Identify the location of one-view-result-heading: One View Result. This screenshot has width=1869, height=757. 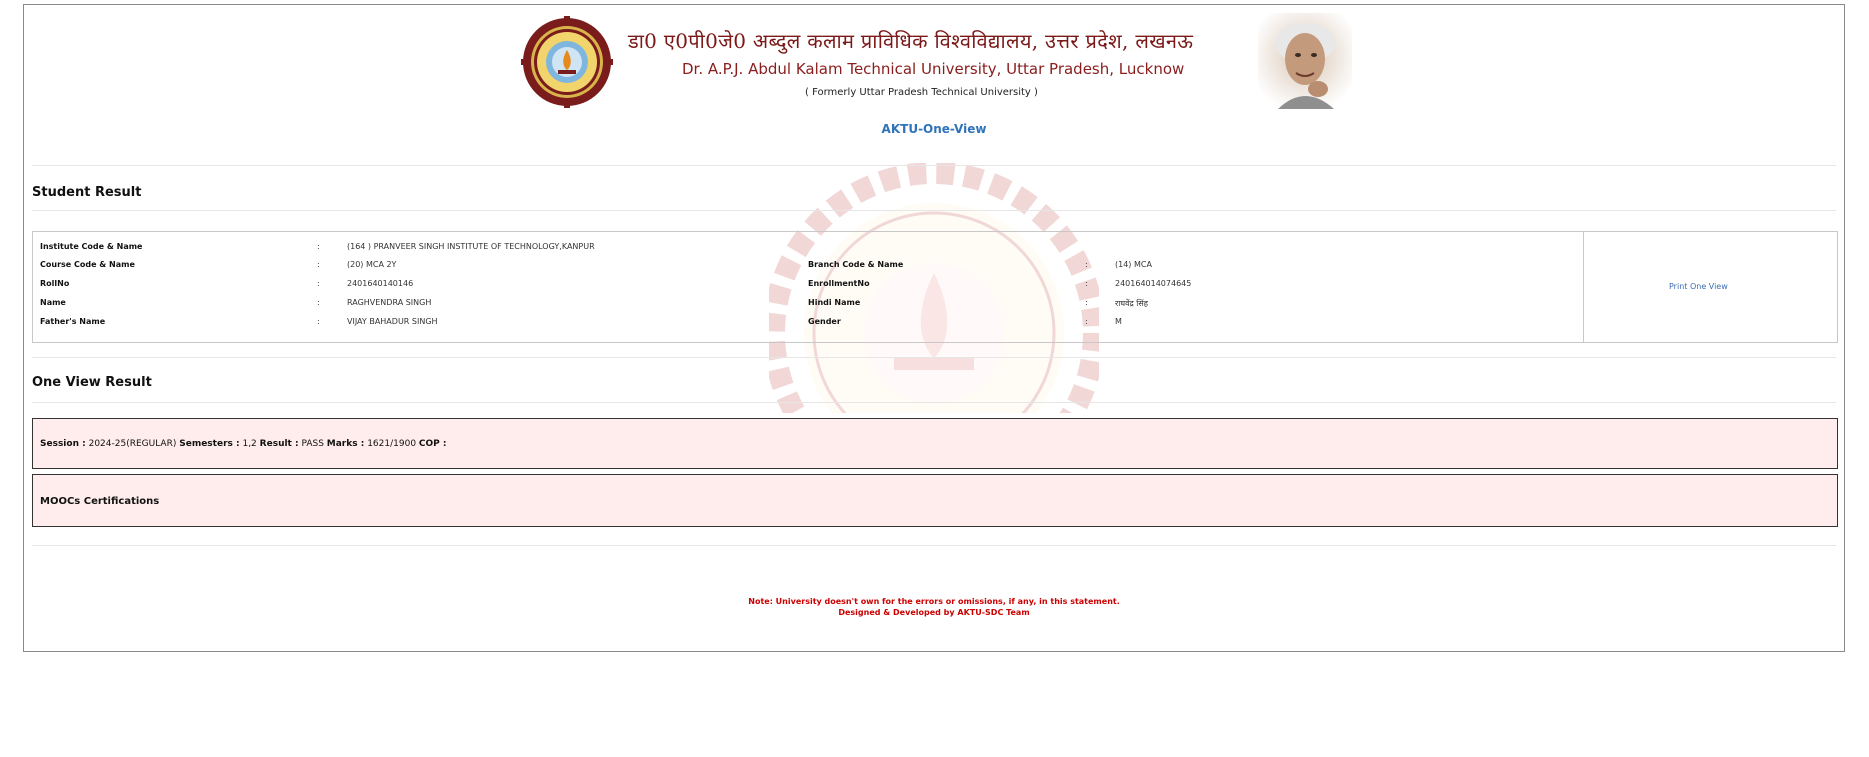
(92, 382).